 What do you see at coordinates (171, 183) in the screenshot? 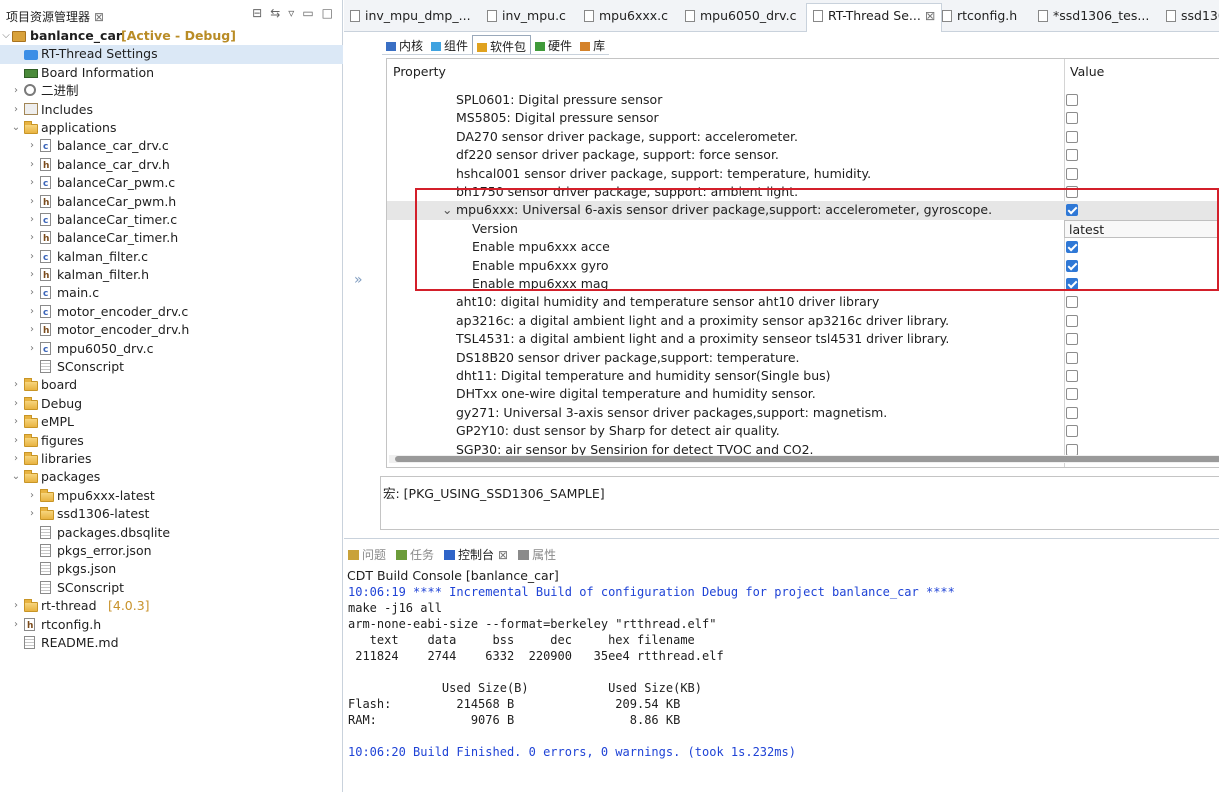
I see `tree-item: › balanceCar_pwm.c` at bounding box center [171, 183].